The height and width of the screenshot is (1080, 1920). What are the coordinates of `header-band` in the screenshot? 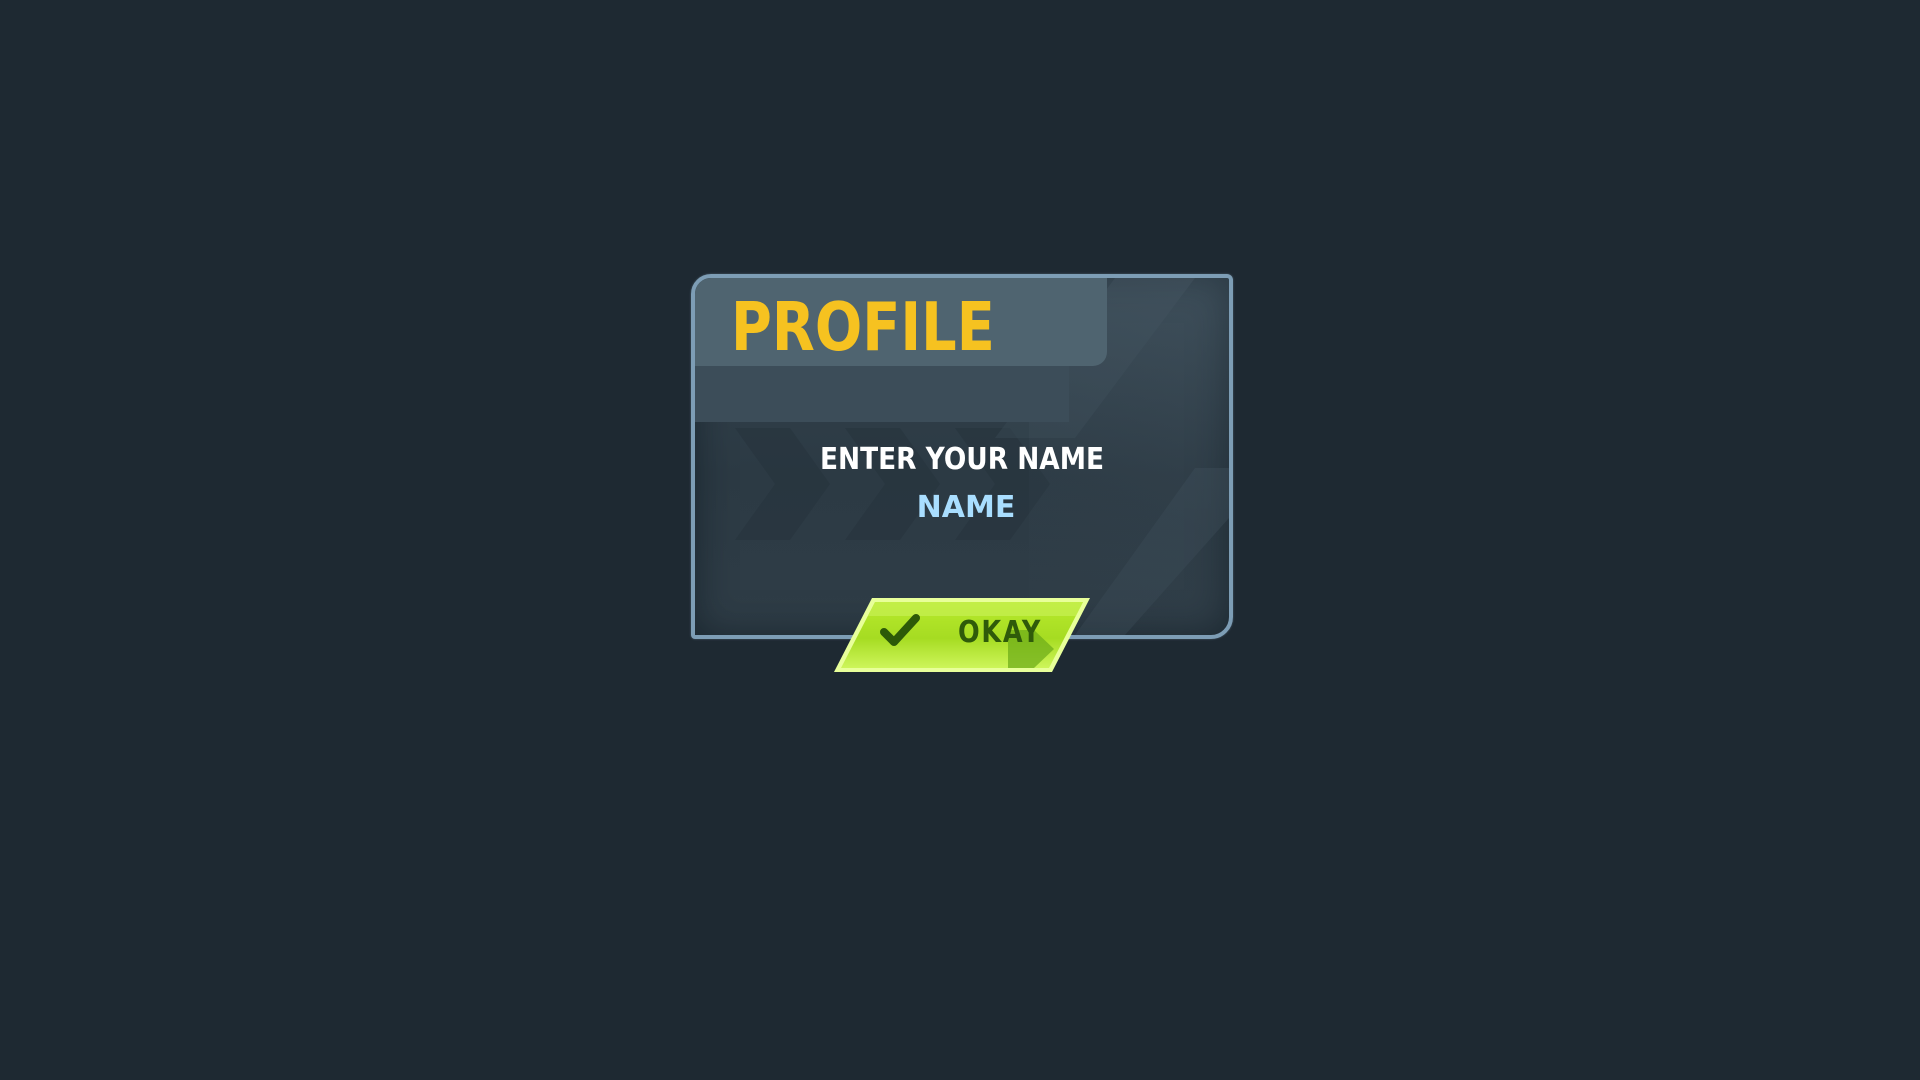 It's located at (882, 394).